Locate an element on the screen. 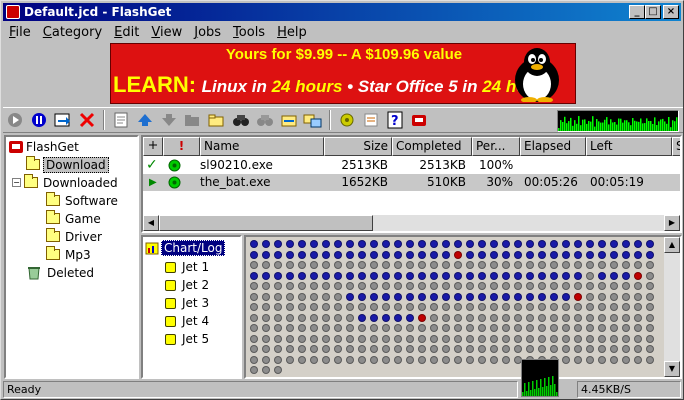 The image size is (684, 400). move-down-icon is located at coordinates (169, 120).